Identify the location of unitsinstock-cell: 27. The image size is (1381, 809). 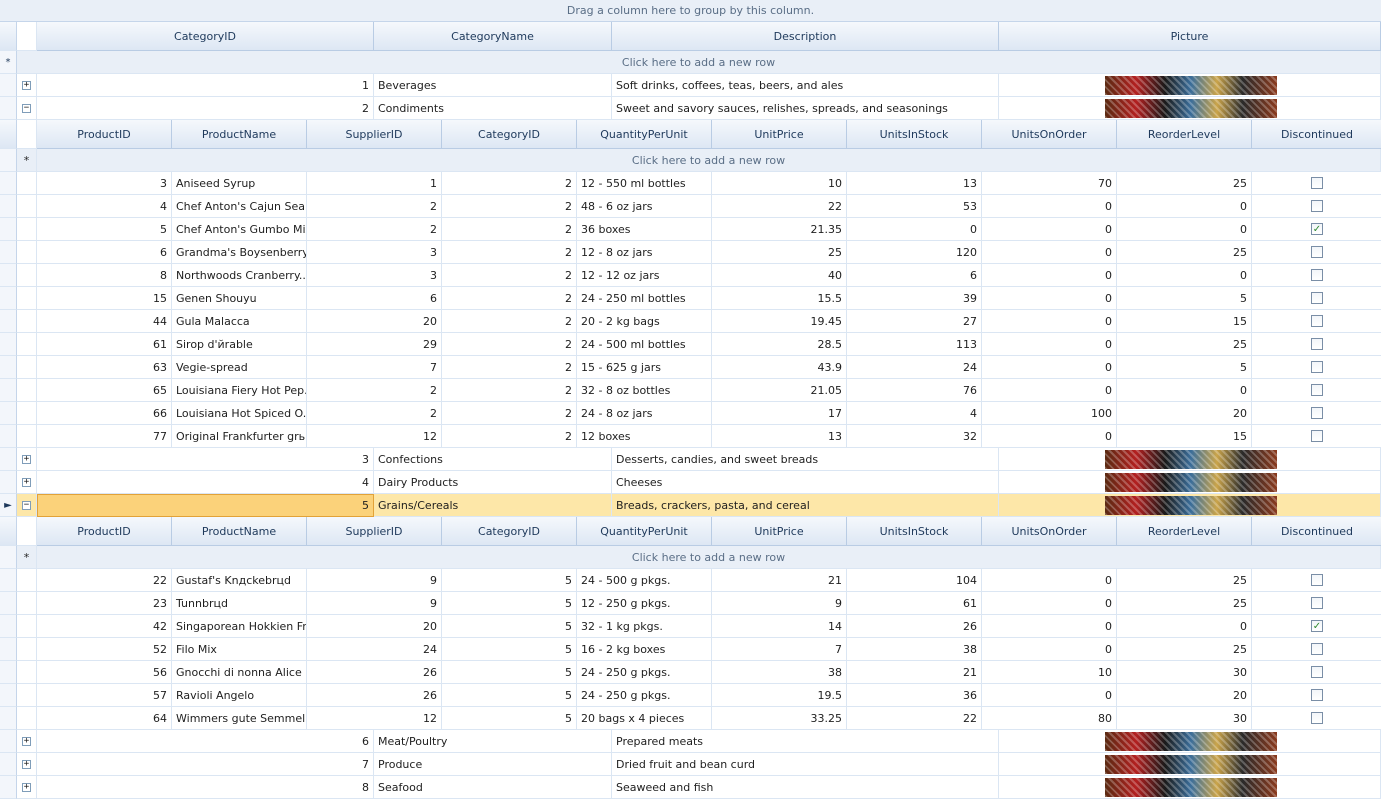
(914, 321).